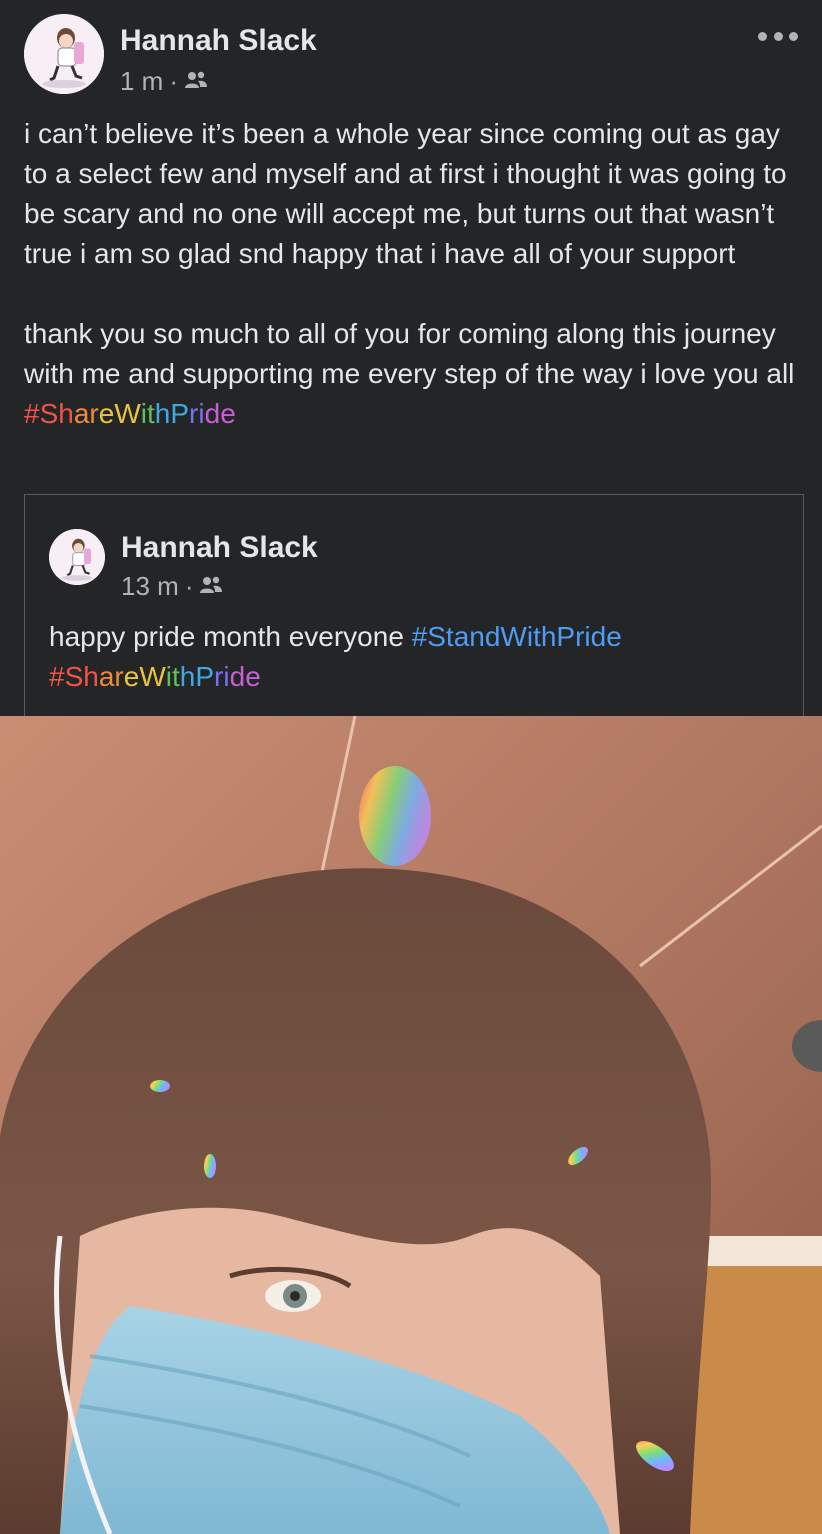 The image size is (822, 1534). What do you see at coordinates (517, 636) in the screenshot?
I see `hashtag-stand-with-pride: #StandWithPride` at bounding box center [517, 636].